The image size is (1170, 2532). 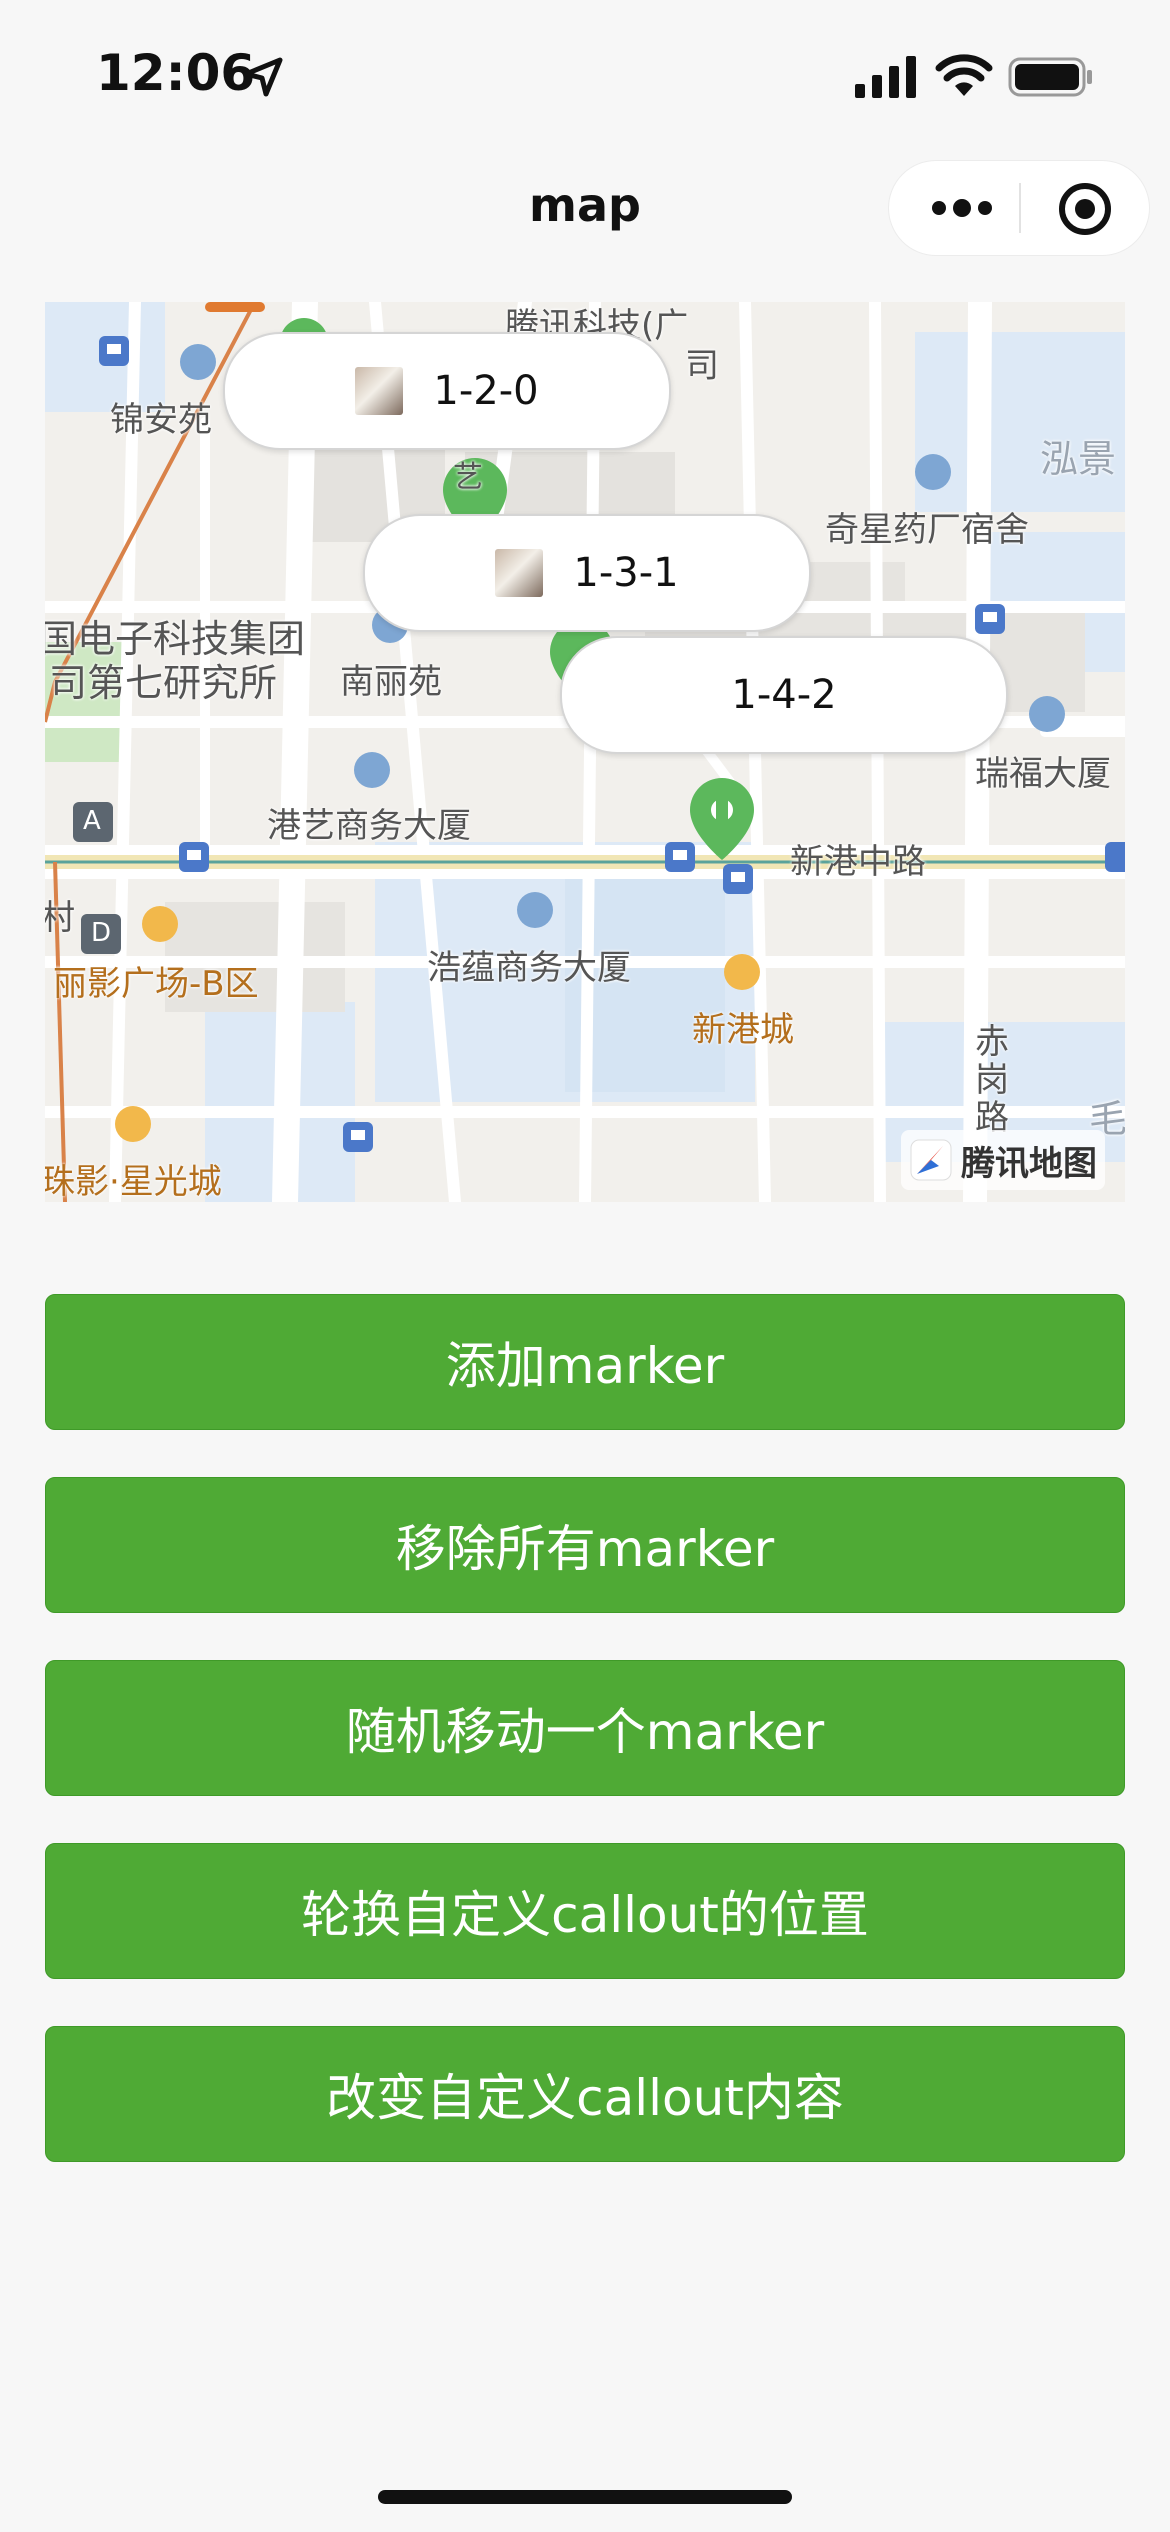 I want to click on status-time: 12:06, so click(x=176, y=73).